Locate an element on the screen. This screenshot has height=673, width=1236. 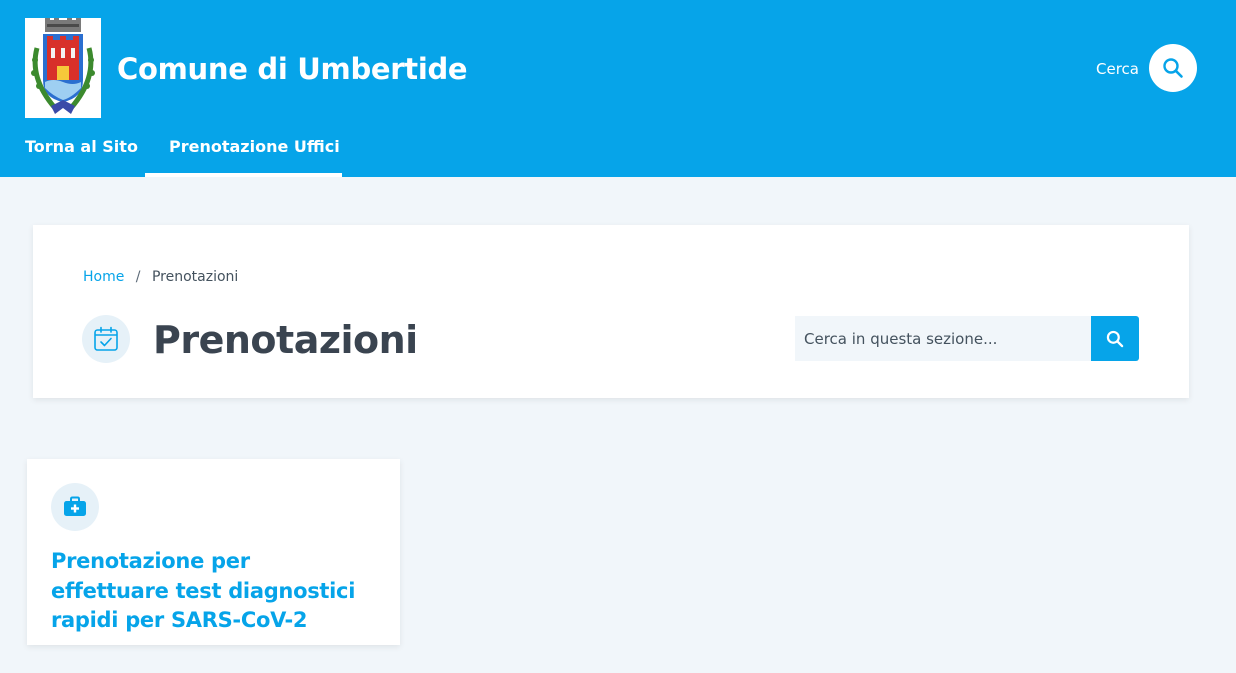
site-title: Comune di Umbertide is located at coordinates (292, 69).